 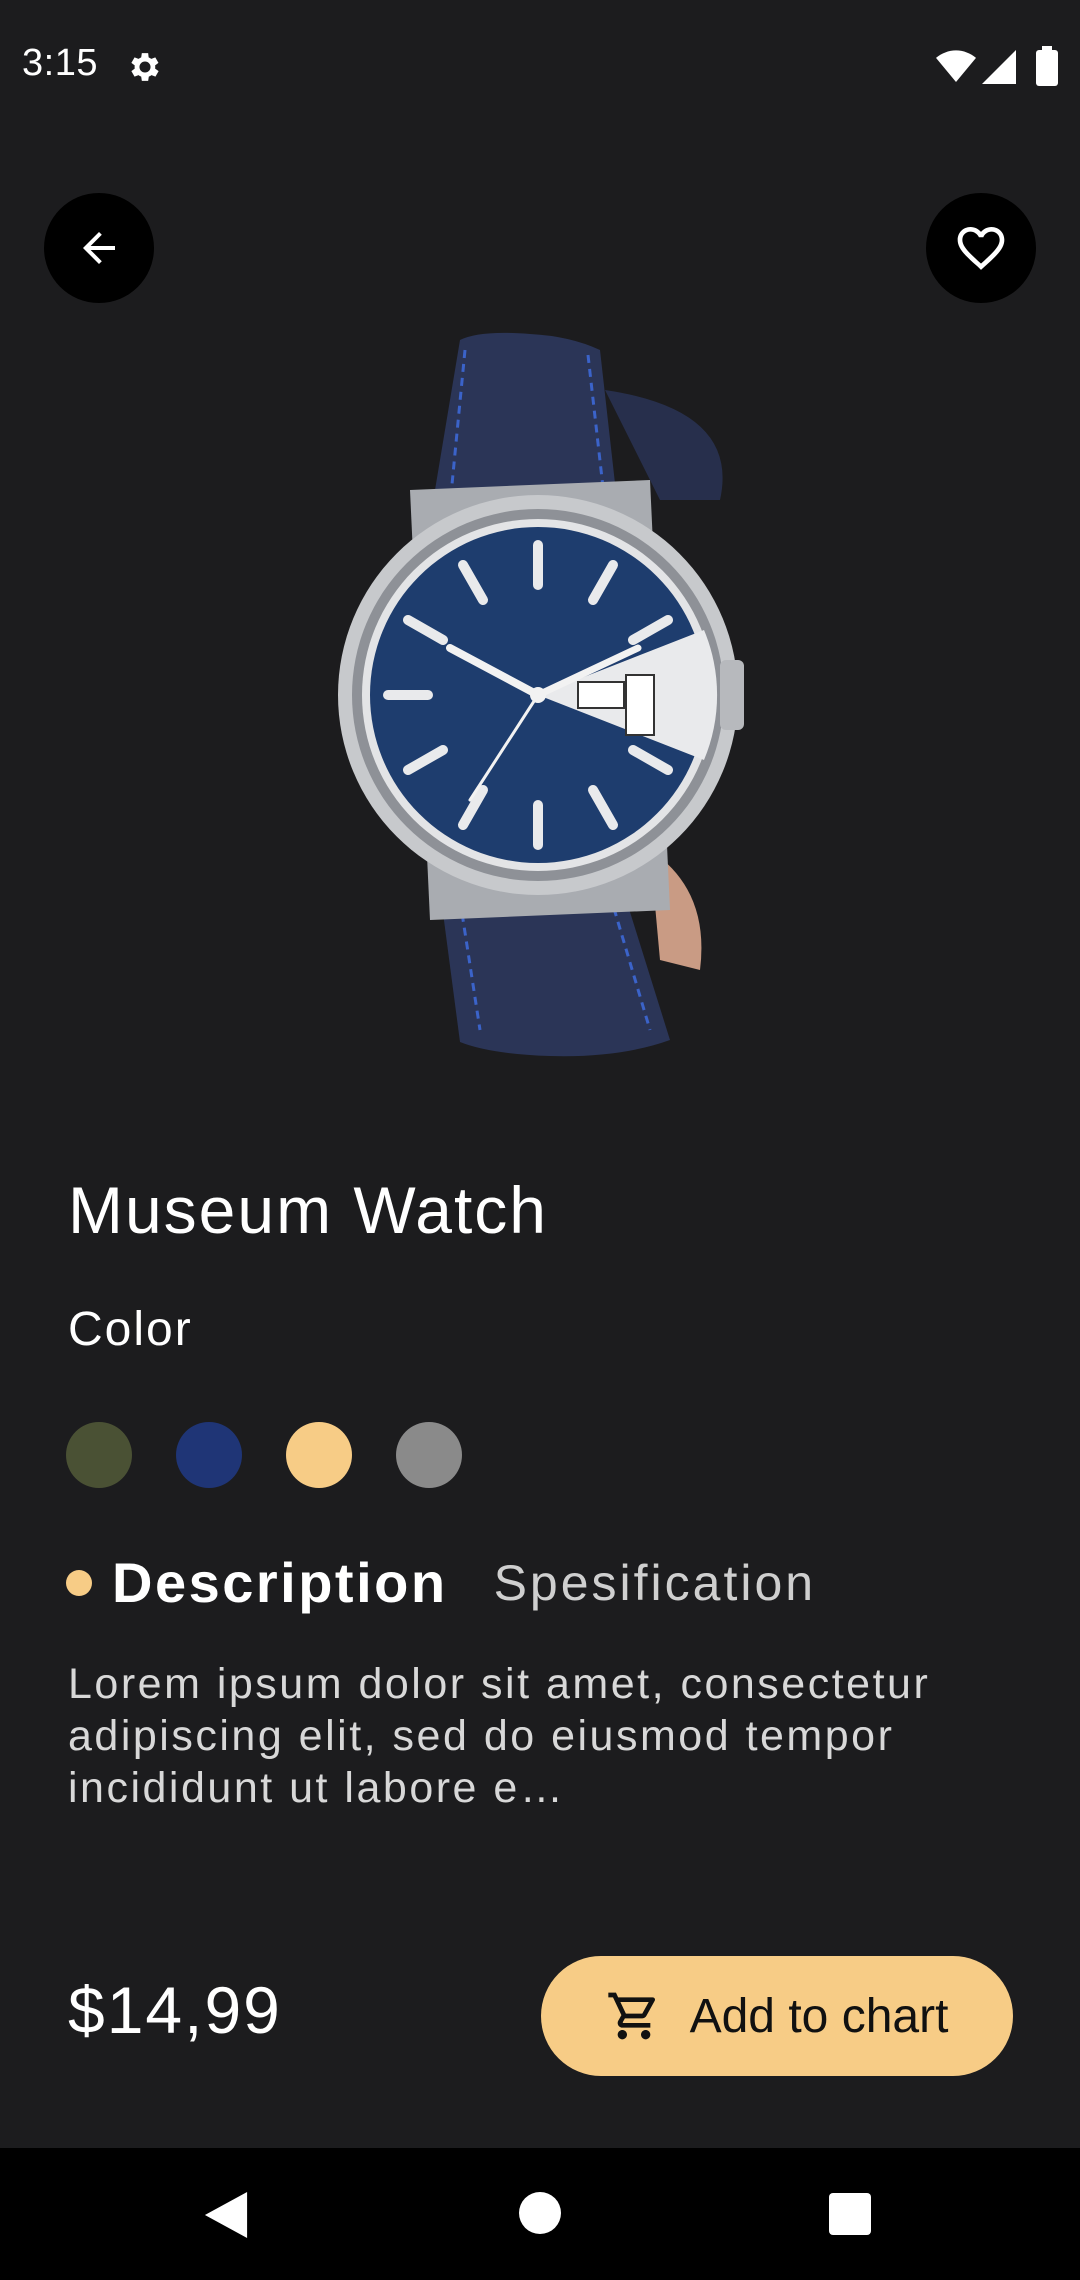 What do you see at coordinates (308, 1210) in the screenshot?
I see `product-title: Museum Watch` at bounding box center [308, 1210].